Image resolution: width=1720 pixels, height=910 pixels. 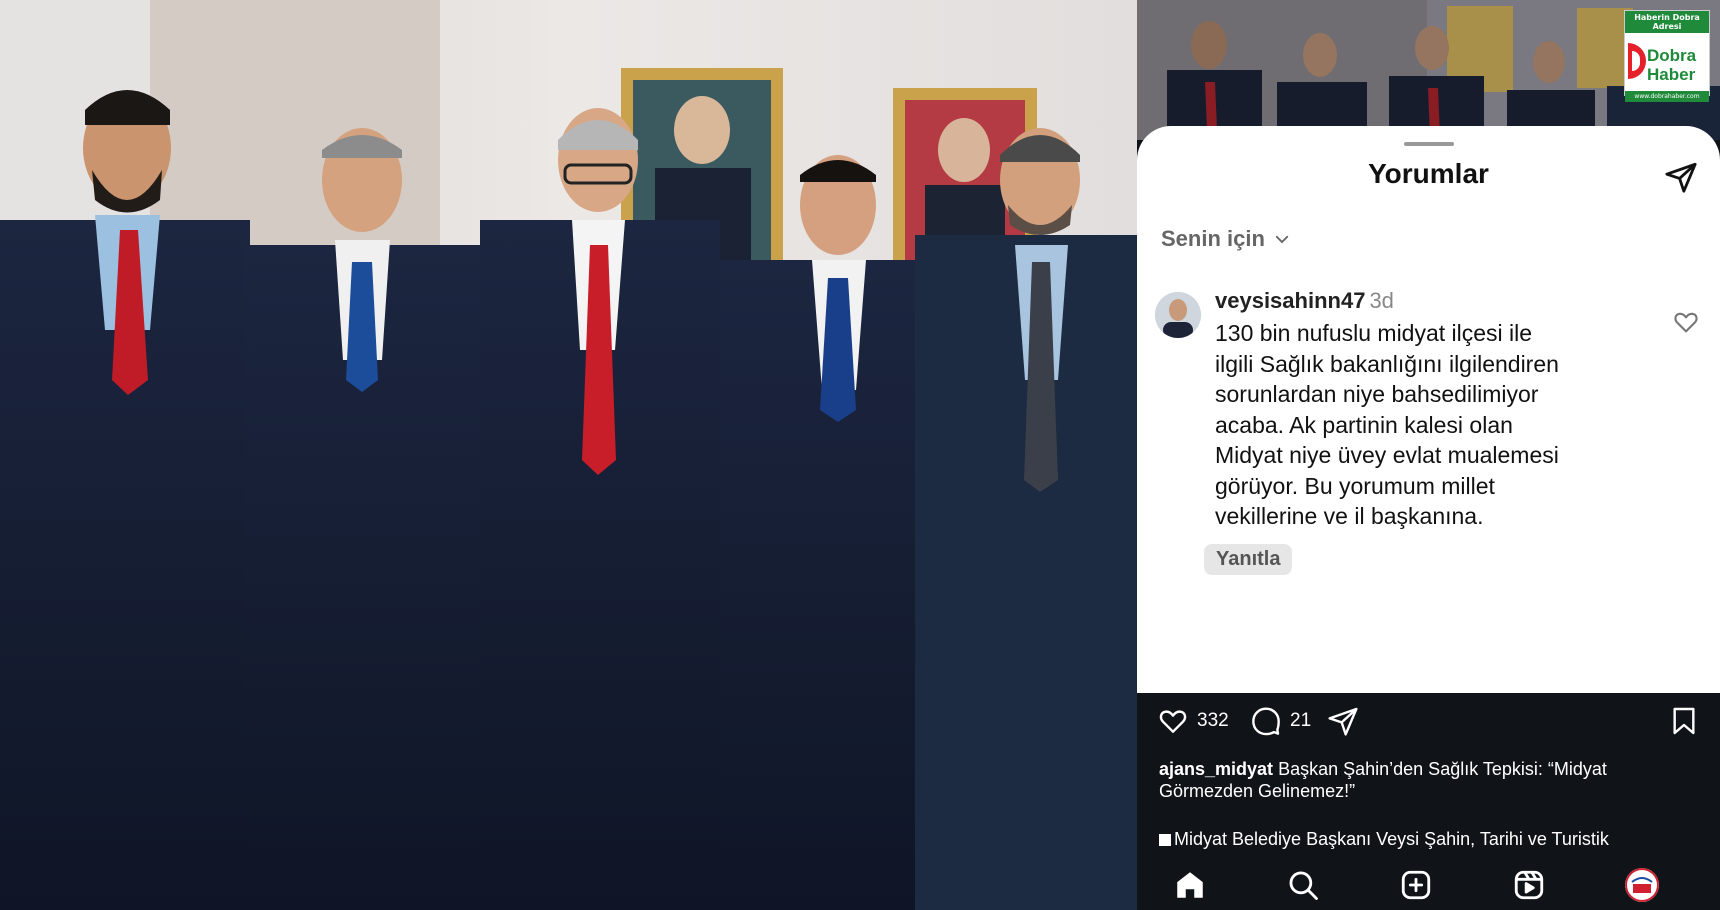 I want to click on comment-count: 21, so click(x=1301, y=720).